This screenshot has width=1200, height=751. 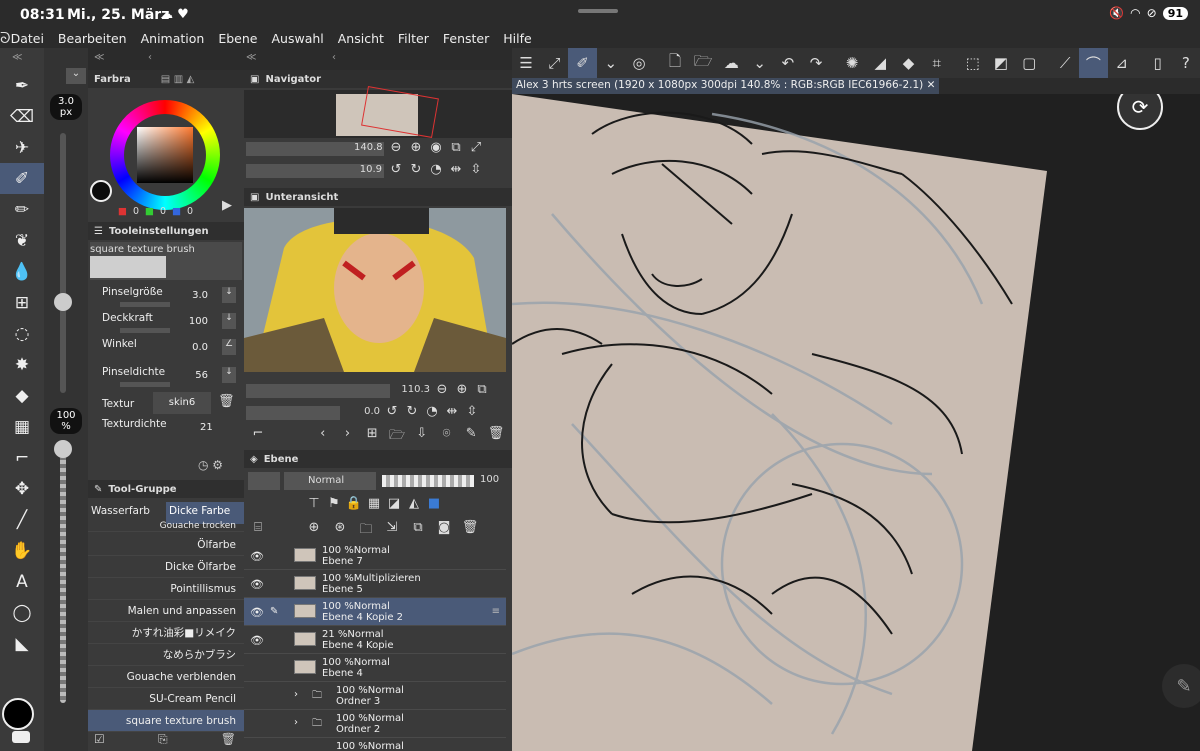 I want to click on zoom-in-icon: ⊕, so click(x=462, y=389).